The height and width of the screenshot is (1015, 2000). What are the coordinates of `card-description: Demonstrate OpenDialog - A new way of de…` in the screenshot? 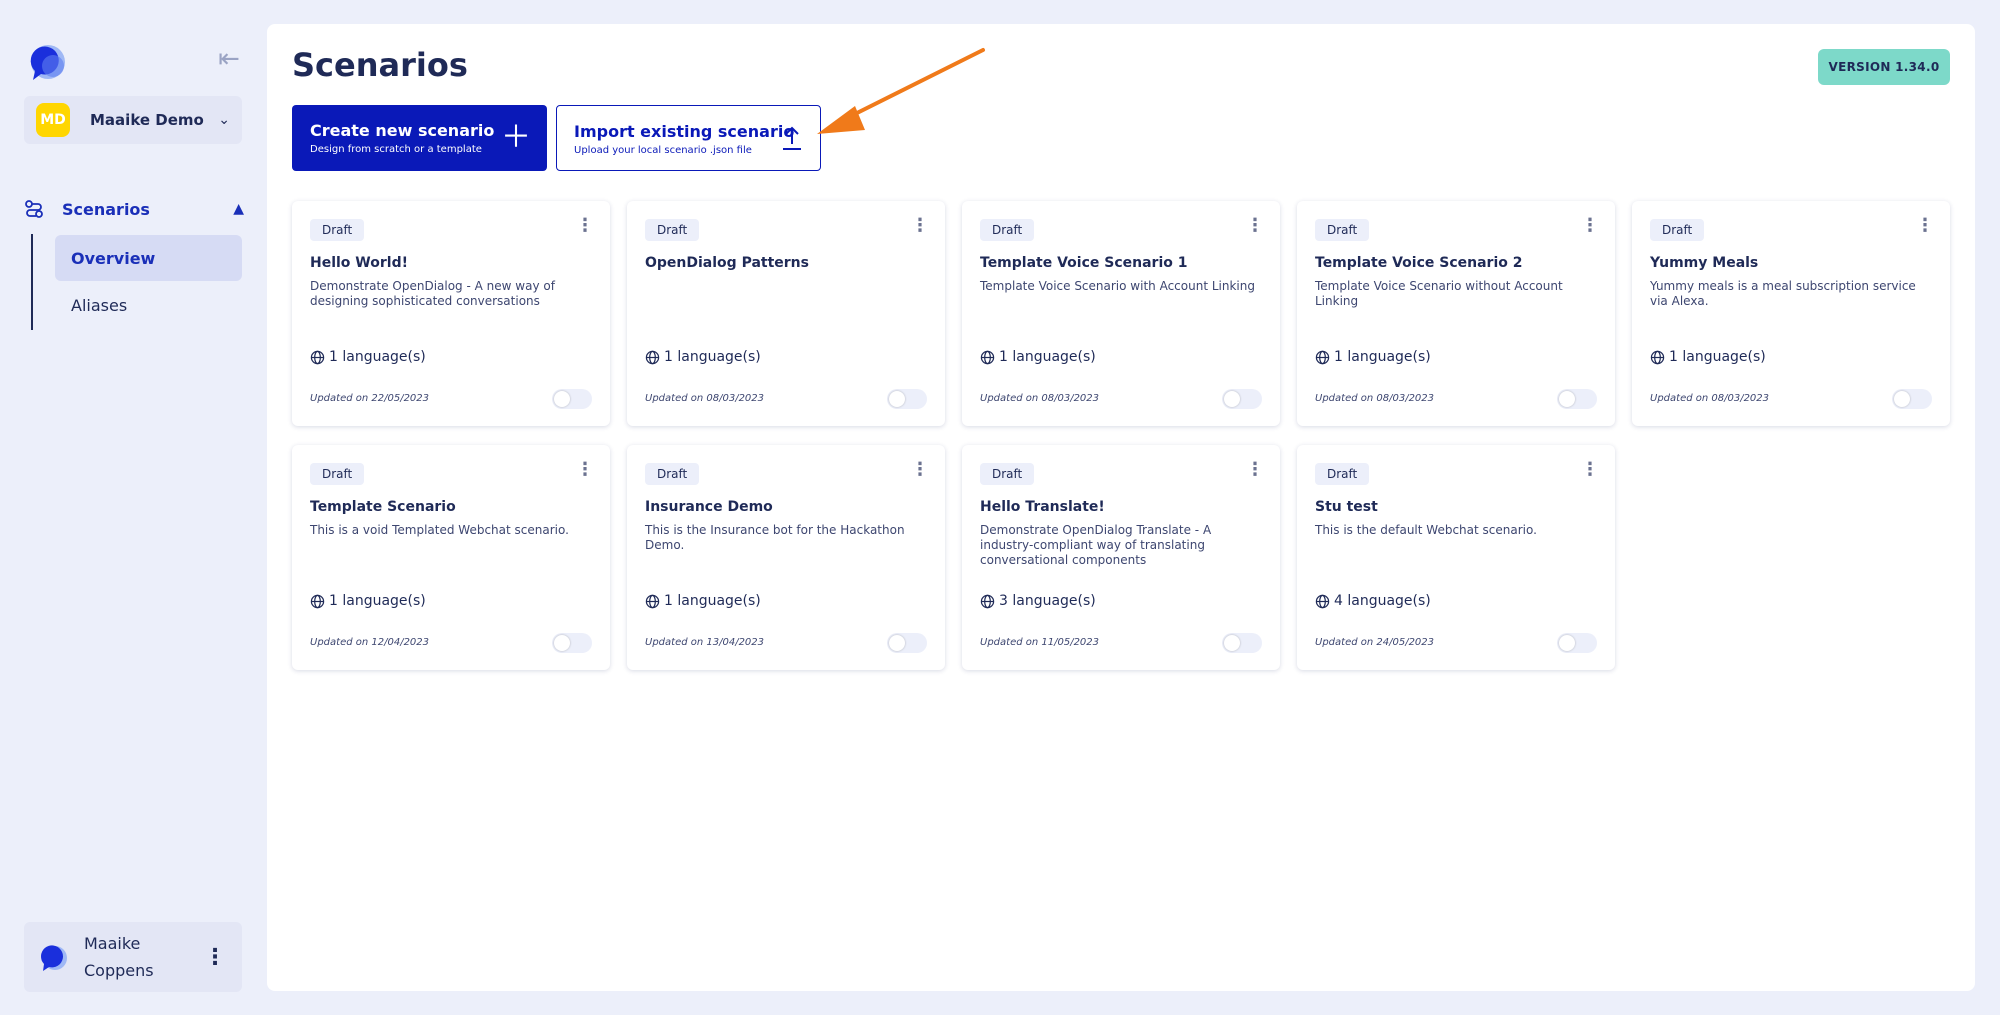 It's located at (432, 293).